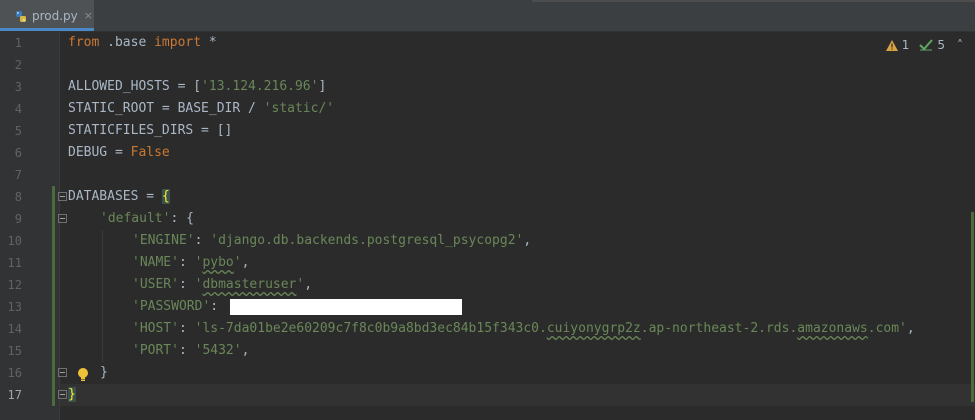 The height and width of the screenshot is (420, 975). I want to click on vcs-change-marker, so click(53, 296).